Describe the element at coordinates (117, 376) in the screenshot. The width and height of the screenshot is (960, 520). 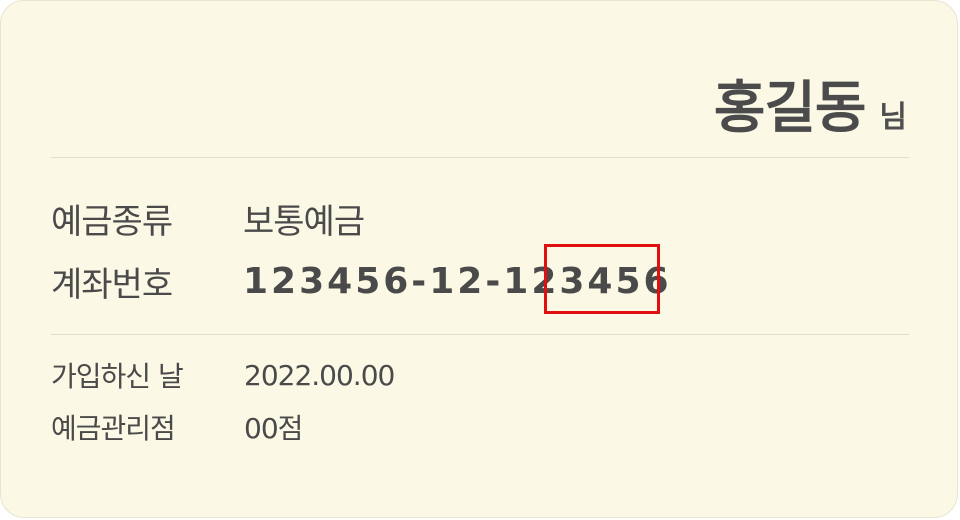
I see `join-date-label: 가입하신 날` at that location.